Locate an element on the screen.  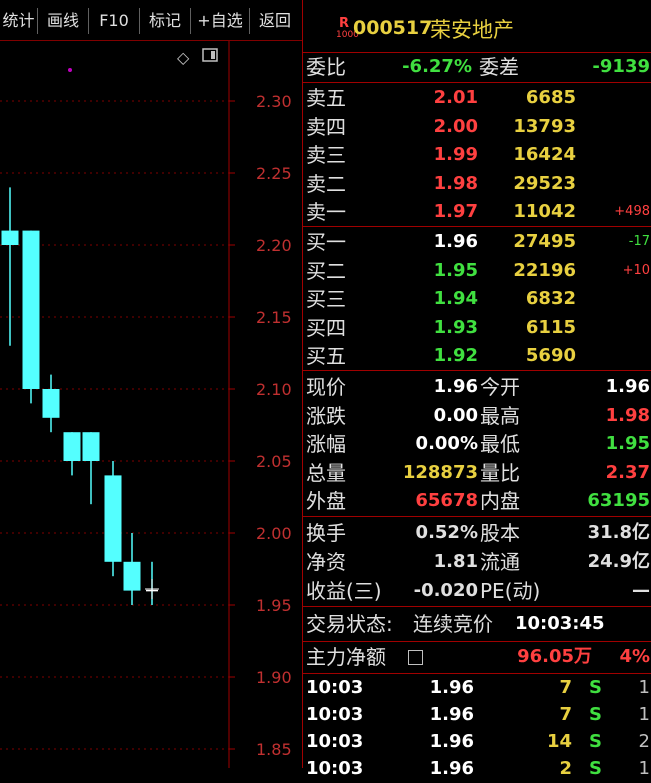
toolbar-button-add-watchlist: +自选 is located at coordinates (220, 21).